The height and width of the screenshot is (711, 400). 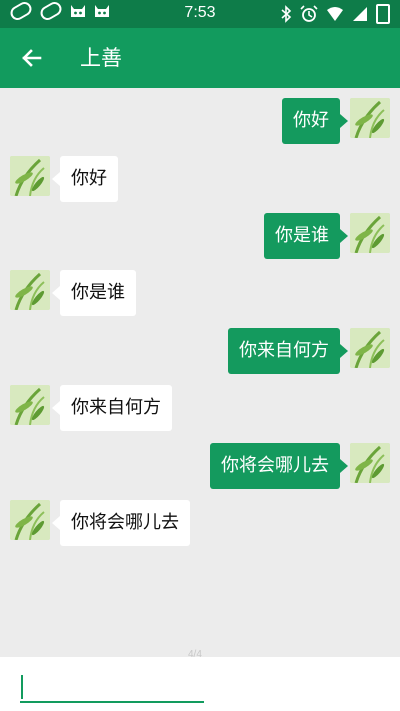 I want to click on bluetooth-icon, so click(x=286, y=14).